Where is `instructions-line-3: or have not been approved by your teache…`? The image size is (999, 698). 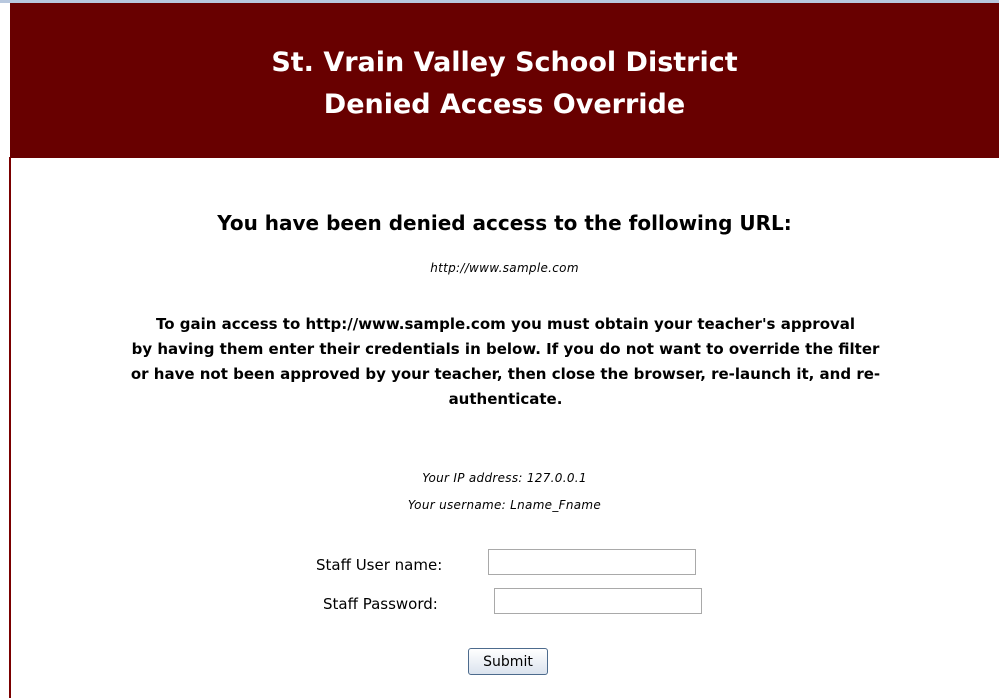
instructions-line-3: or have not been approved by your teache… is located at coordinates (505, 374).